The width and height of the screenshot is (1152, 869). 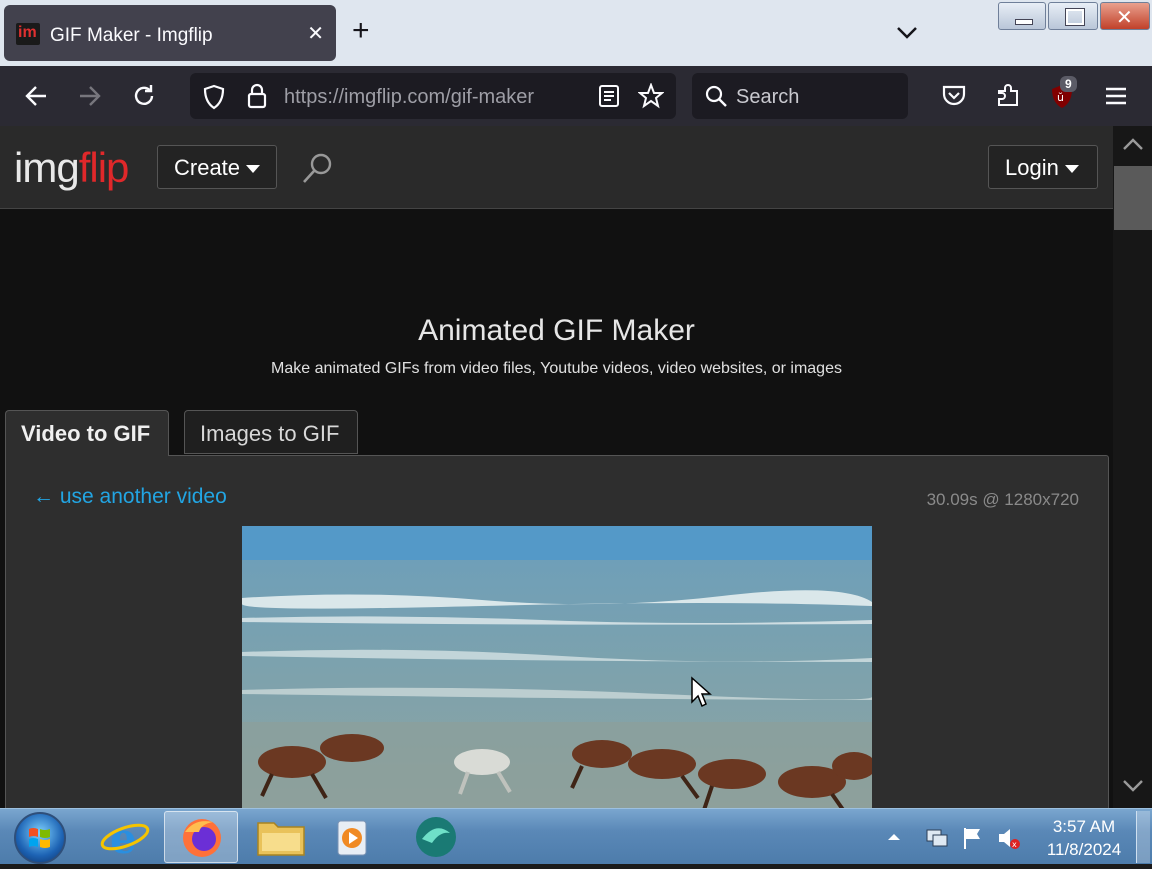 What do you see at coordinates (1022, 16) in the screenshot?
I see `window-minimize-button` at bounding box center [1022, 16].